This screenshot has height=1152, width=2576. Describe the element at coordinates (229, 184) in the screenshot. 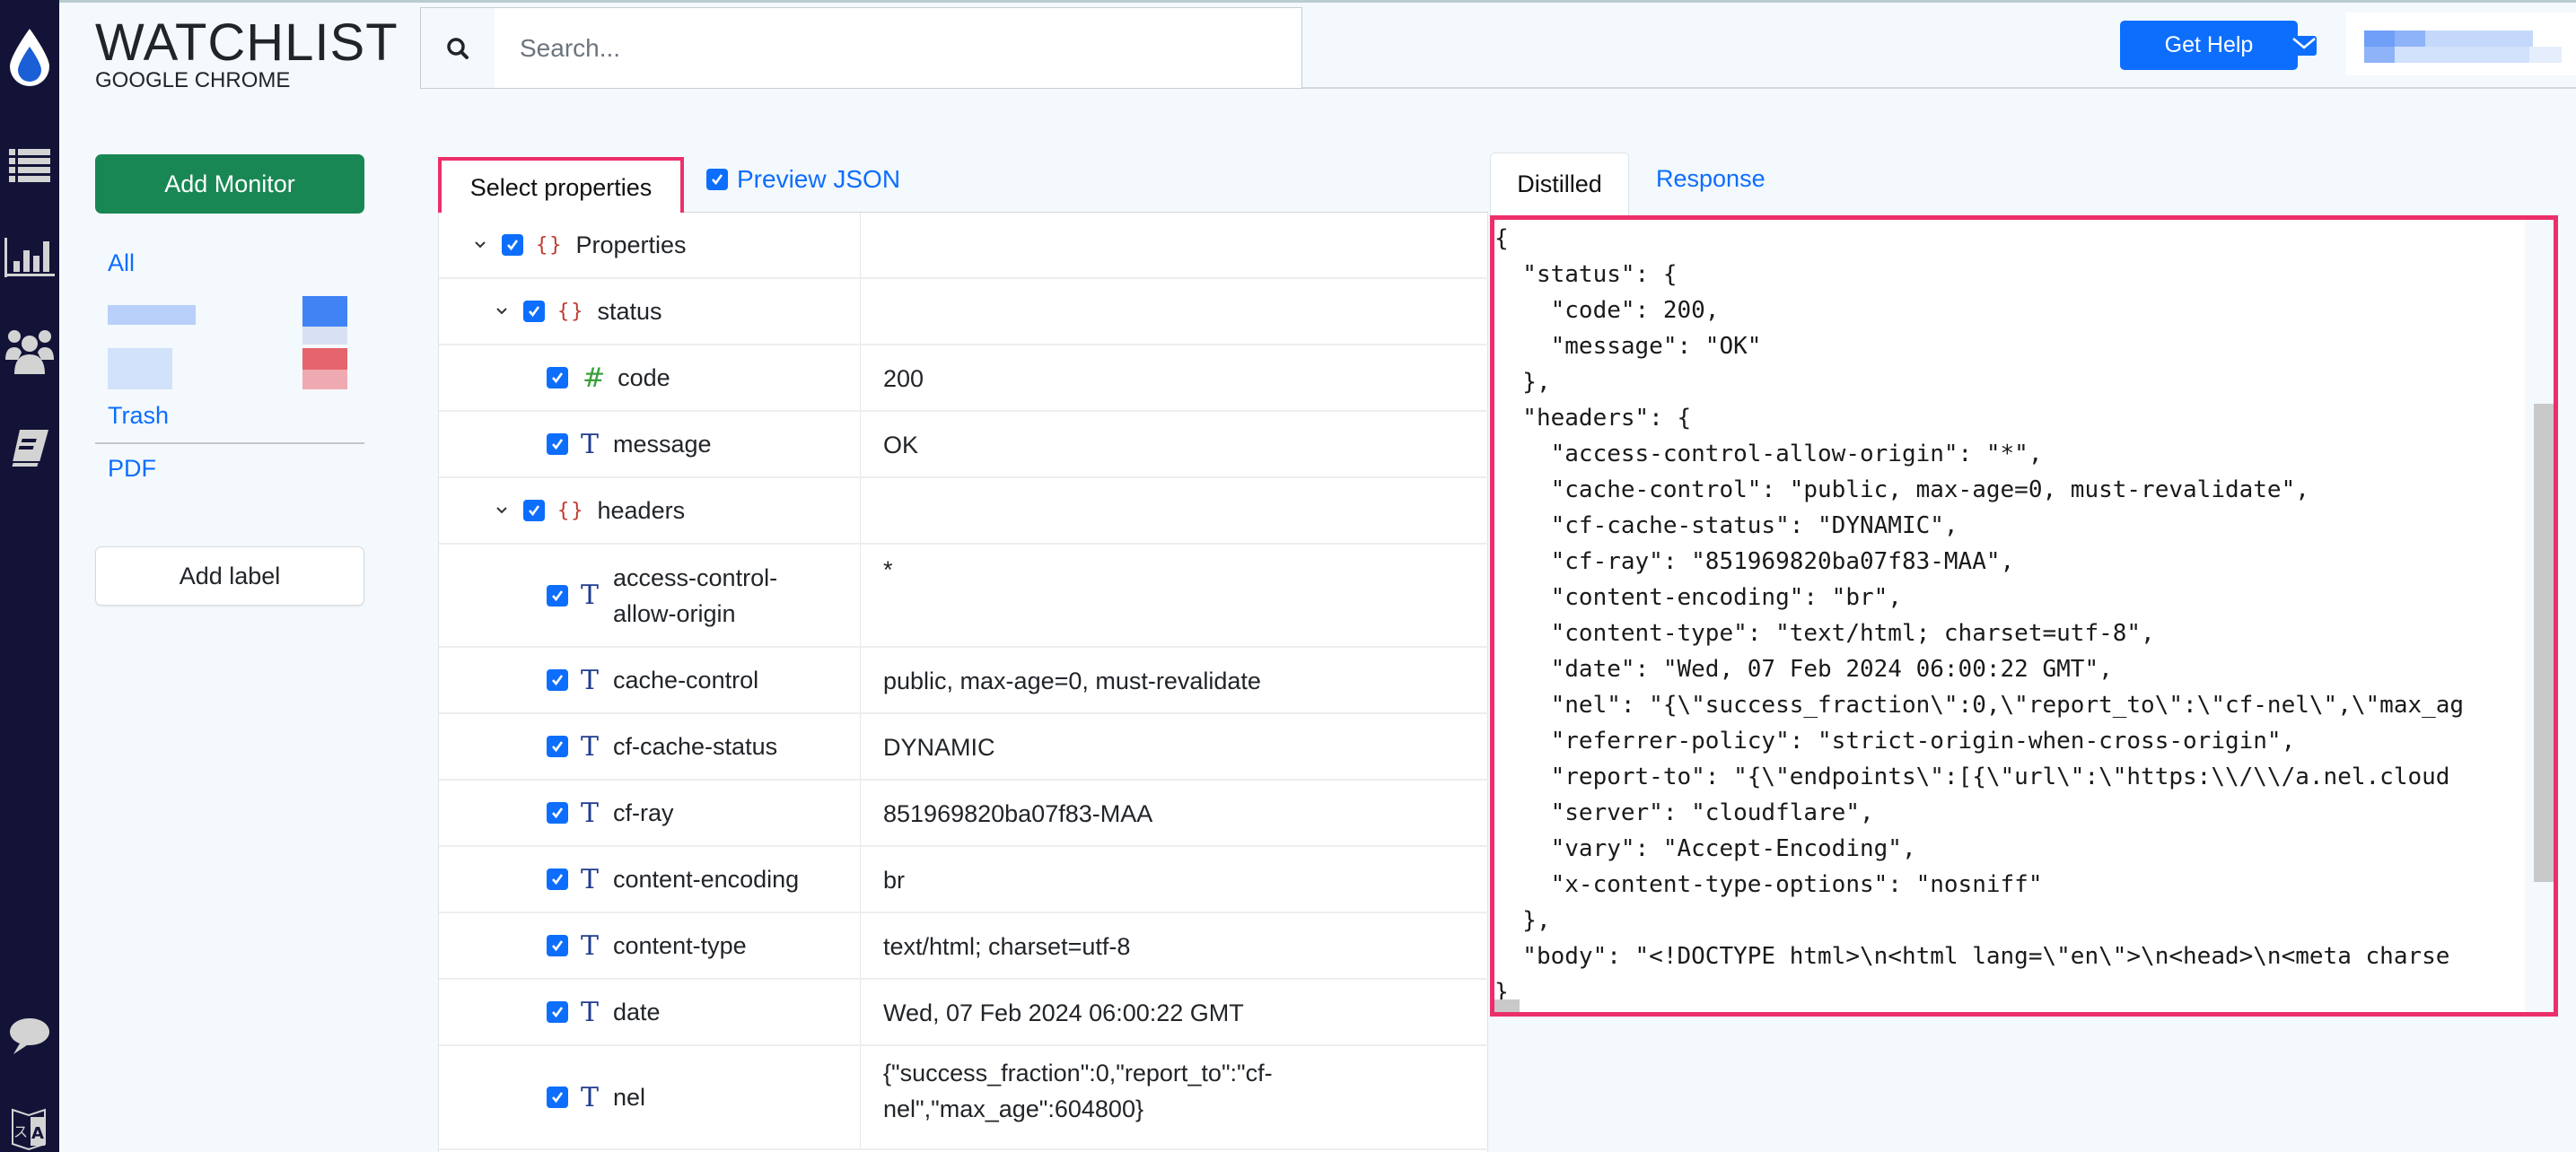

I see `add-monitor-button: Add Monitor` at that location.